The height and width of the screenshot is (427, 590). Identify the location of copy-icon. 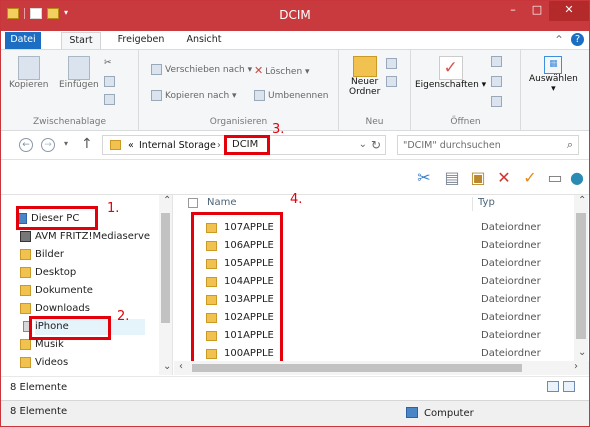
(28, 68).